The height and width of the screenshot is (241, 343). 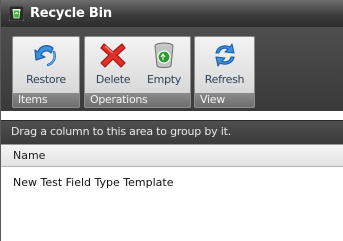 I want to click on group-caption-operations: Operations, so click(x=137, y=100).